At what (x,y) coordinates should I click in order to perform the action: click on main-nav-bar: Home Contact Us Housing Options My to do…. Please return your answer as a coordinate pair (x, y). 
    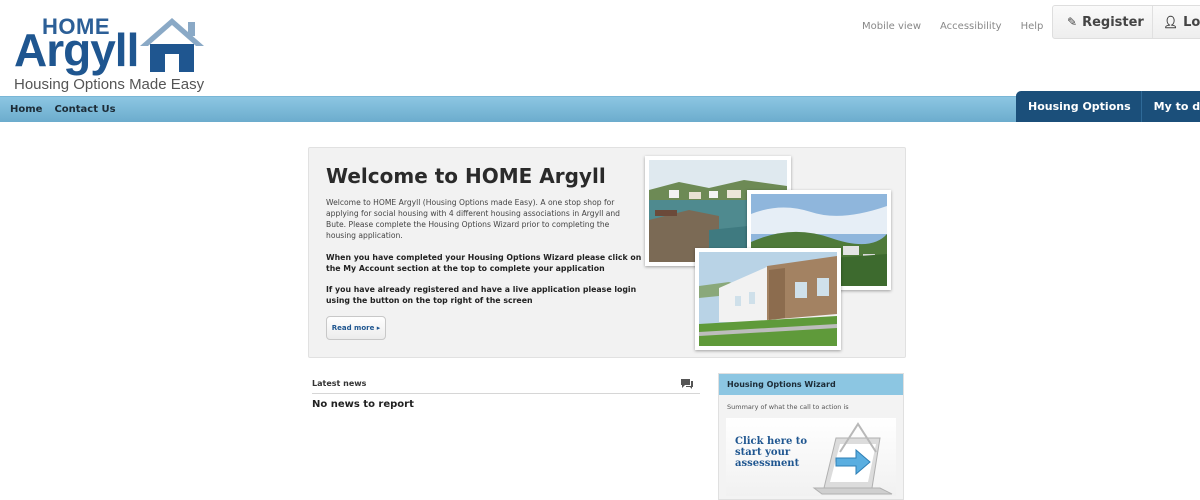
    Looking at the image, I should click on (600, 106).